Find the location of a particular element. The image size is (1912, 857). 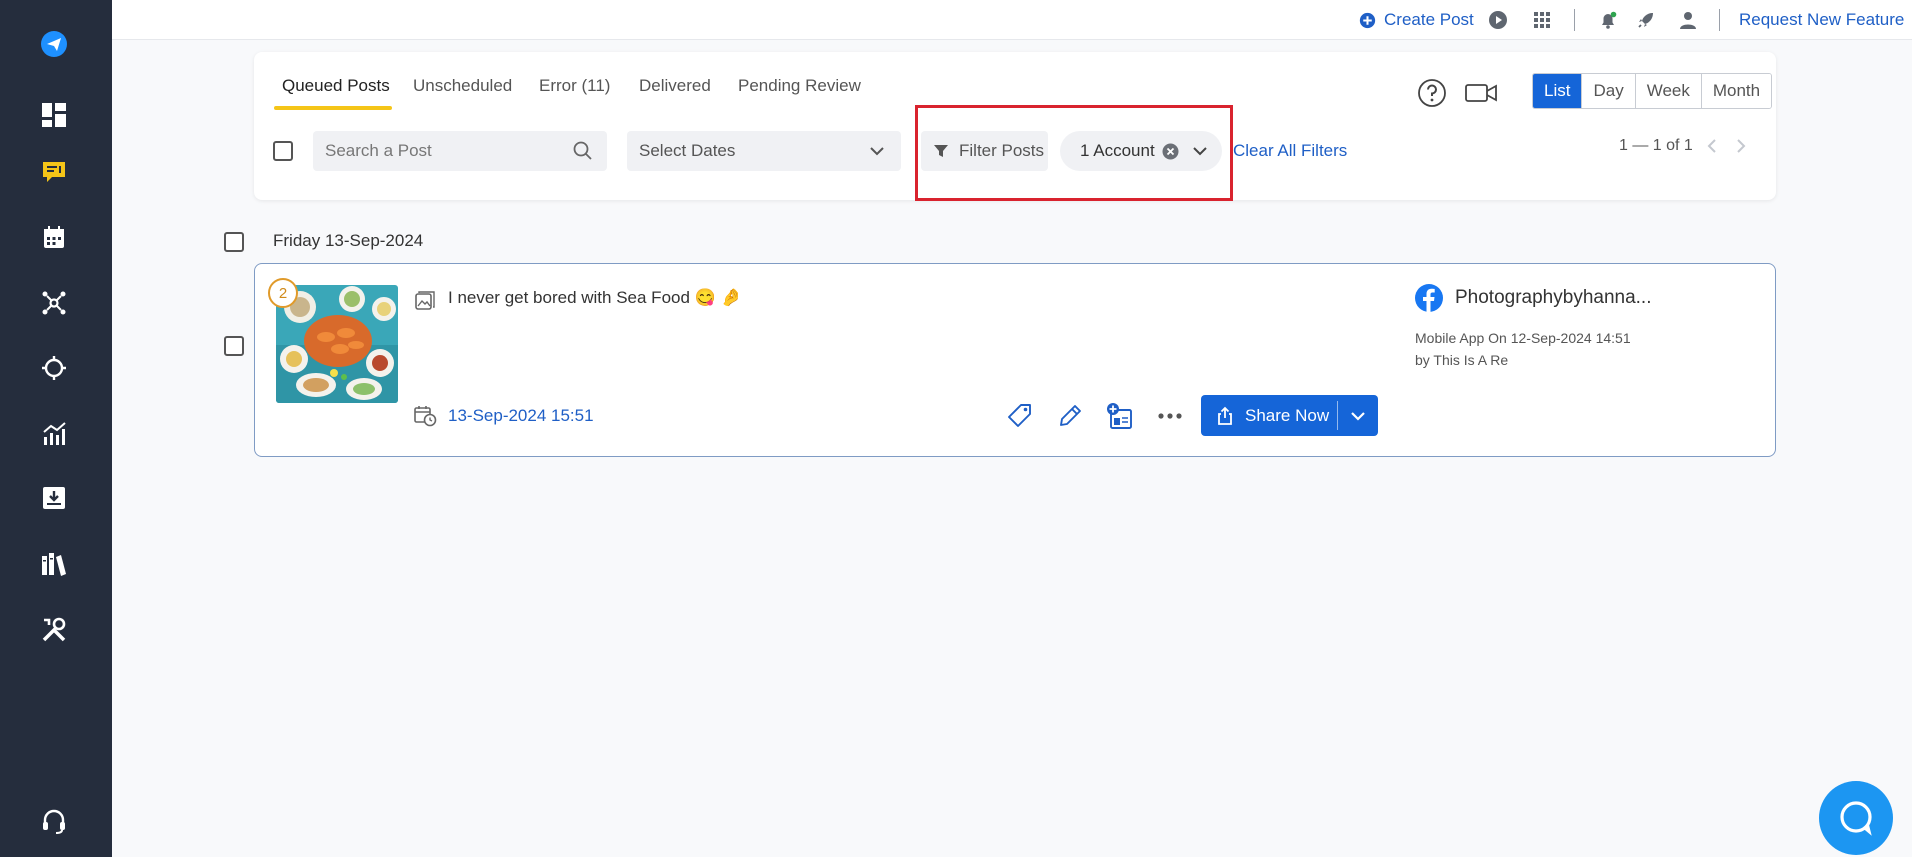

support-headset-icon is located at coordinates (54, 821).